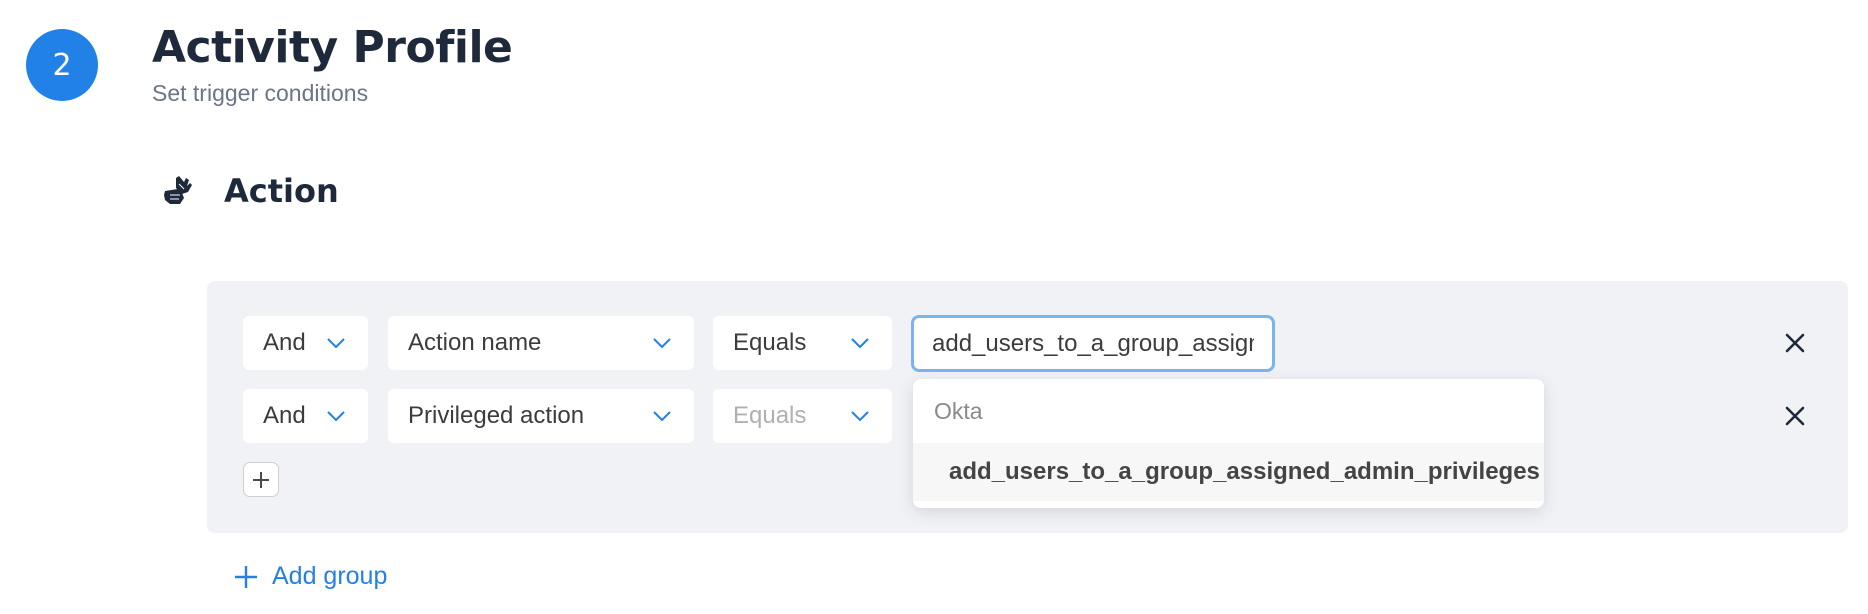 The width and height of the screenshot is (1868, 614). I want to click on page-subtitle: Set trigger conditions, so click(260, 93).